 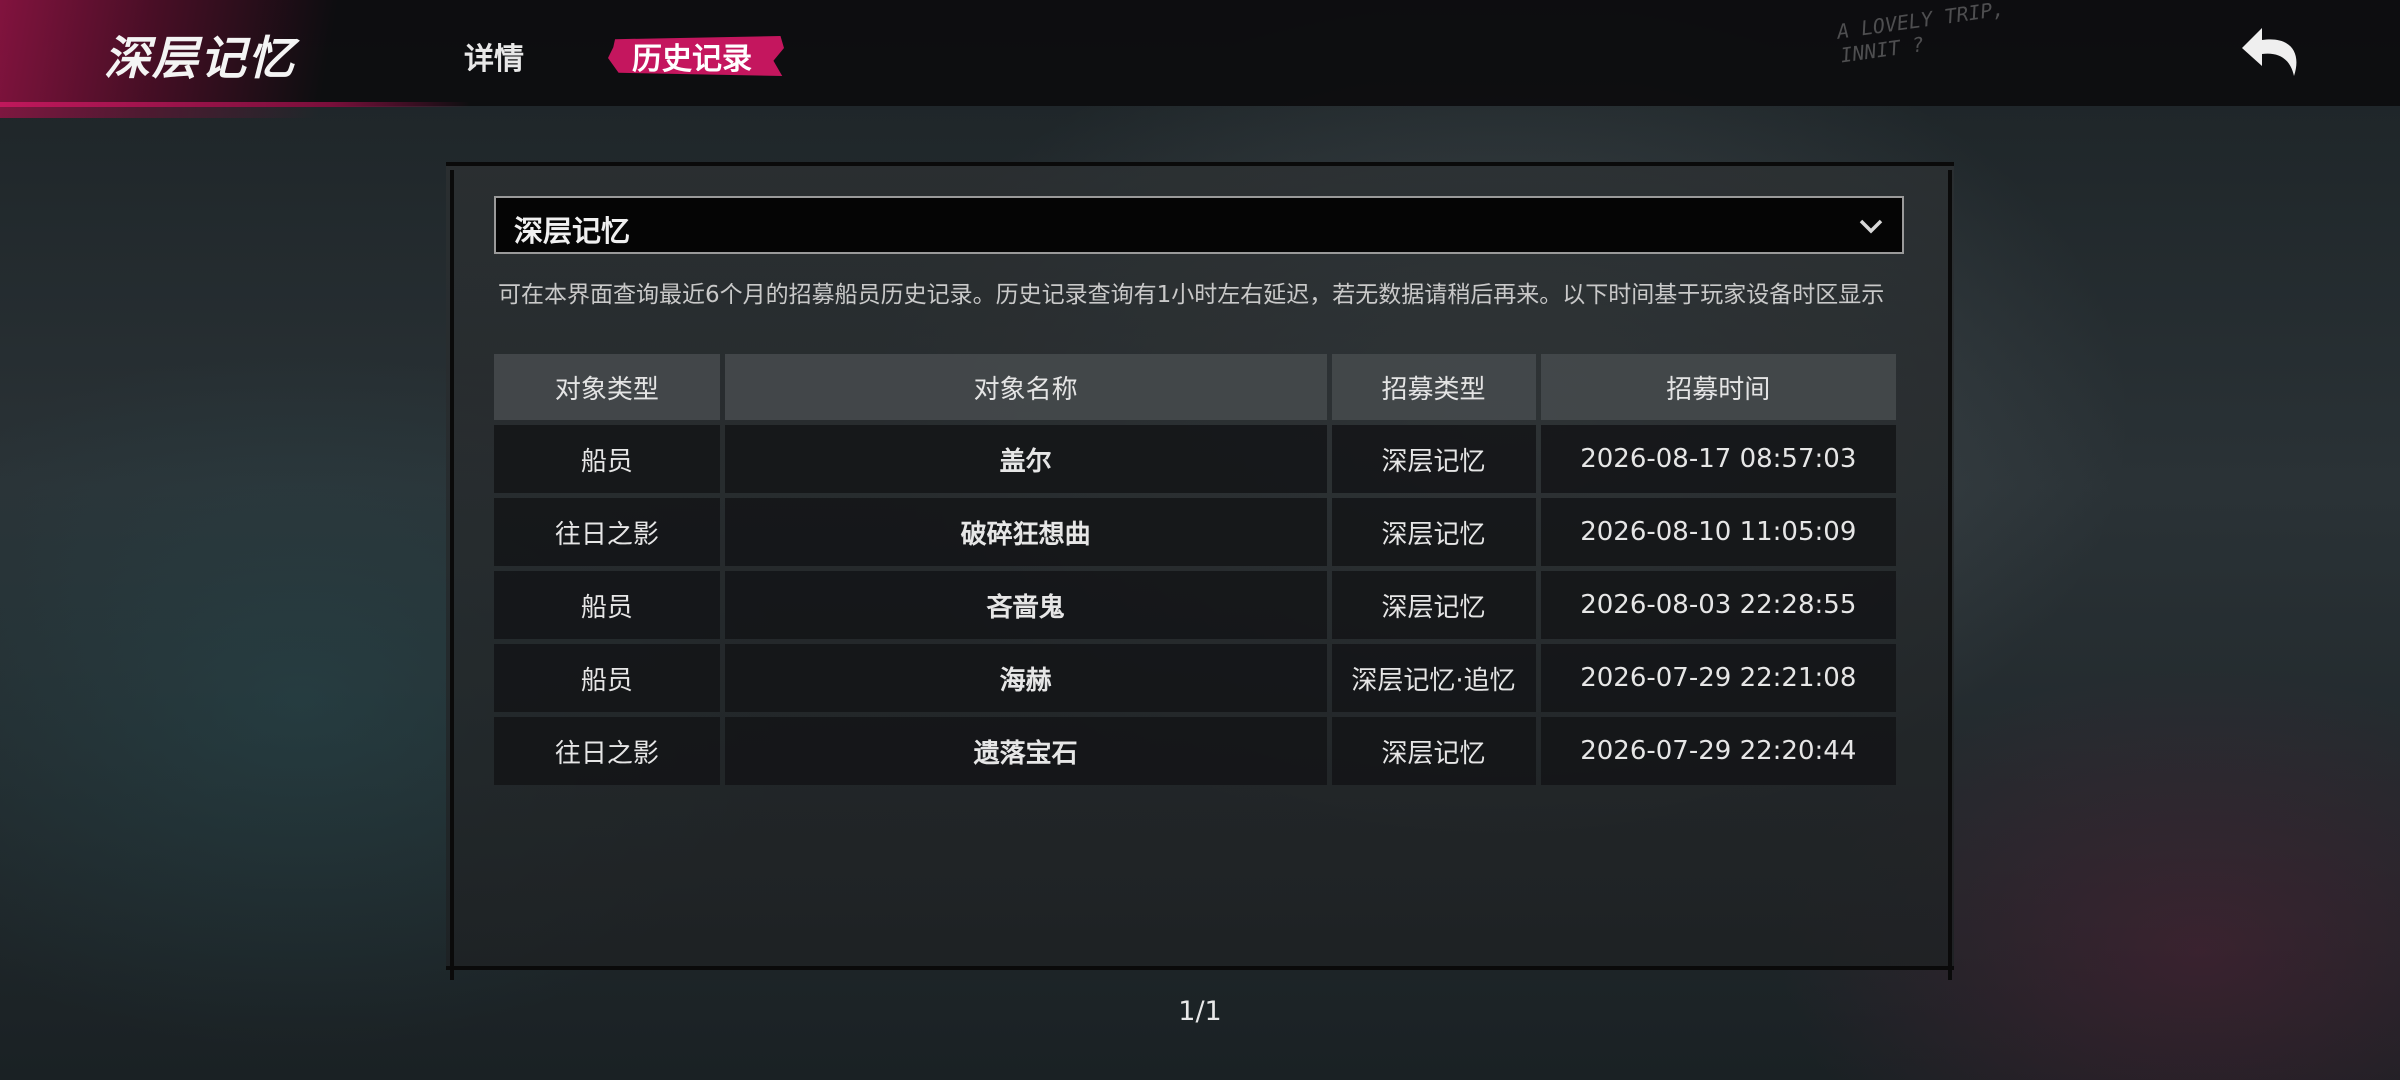 I want to click on tab-details: 详情, so click(x=494, y=56).